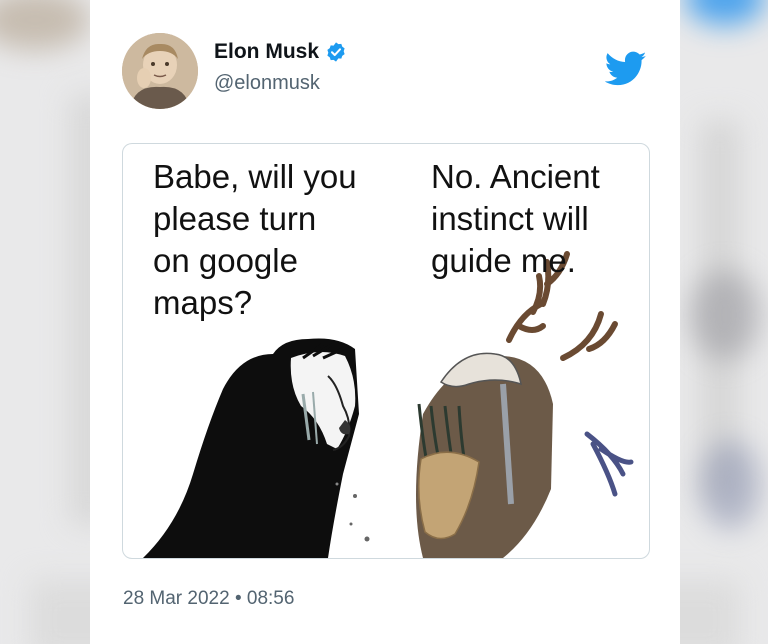 The height and width of the screenshot is (644, 768). Describe the element at coordinates (525, 404) in the screenshot. I see `antlered-warrior-drawing` at that location.